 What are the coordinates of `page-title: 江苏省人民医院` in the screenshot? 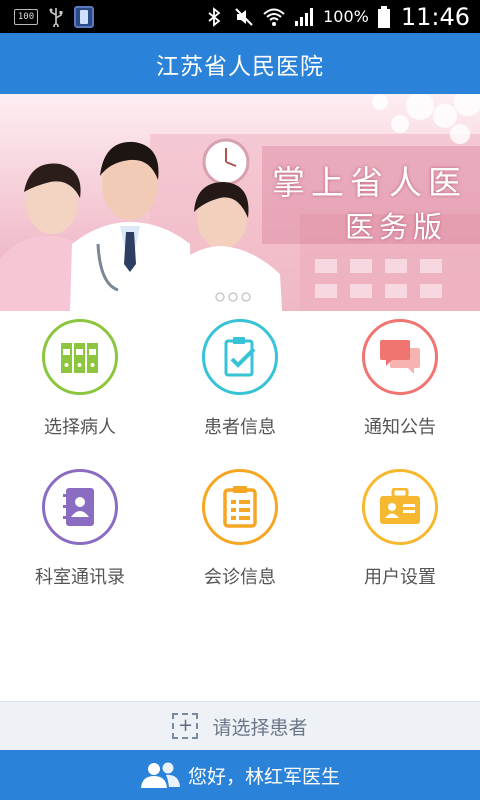 It's located at (240, 66).